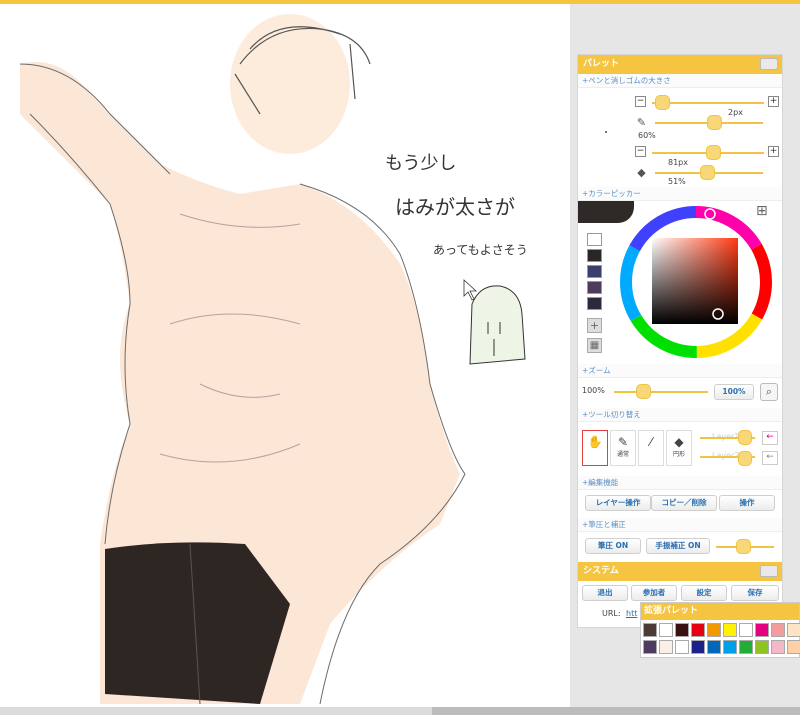 Image resolution: width=800 pixels, height=715 pixels. I want to click on tool-switch-section: ✋ ✎通常 ⁄ ◆円形 Layer1 Layer2 ← ←, so click(680, 449).